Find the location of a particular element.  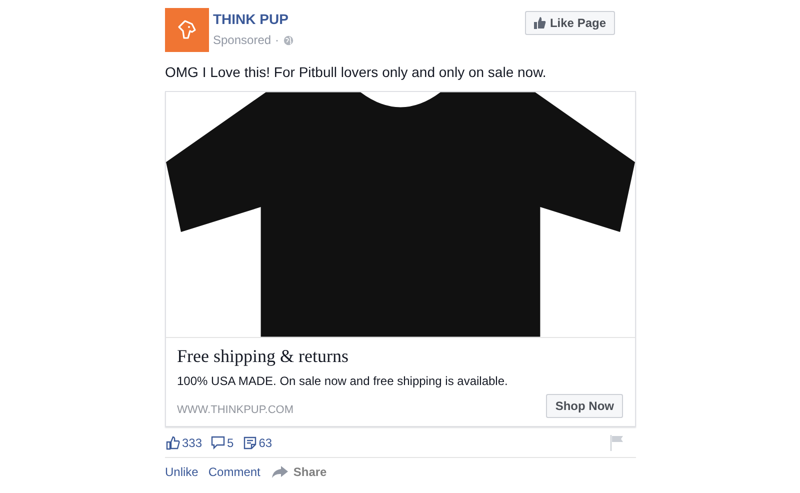

note-icon is located at coordinates (249, 443).